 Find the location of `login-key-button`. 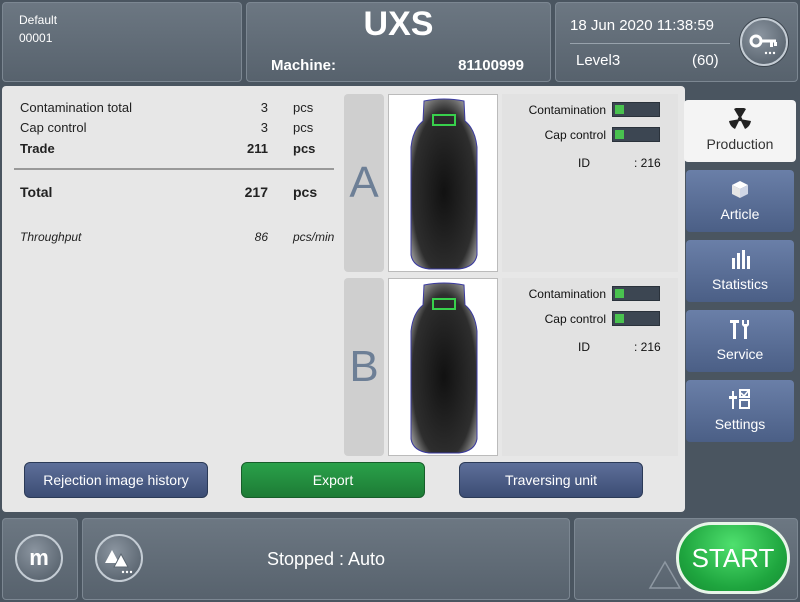

login-key-button is located at coordinates (764, 42).